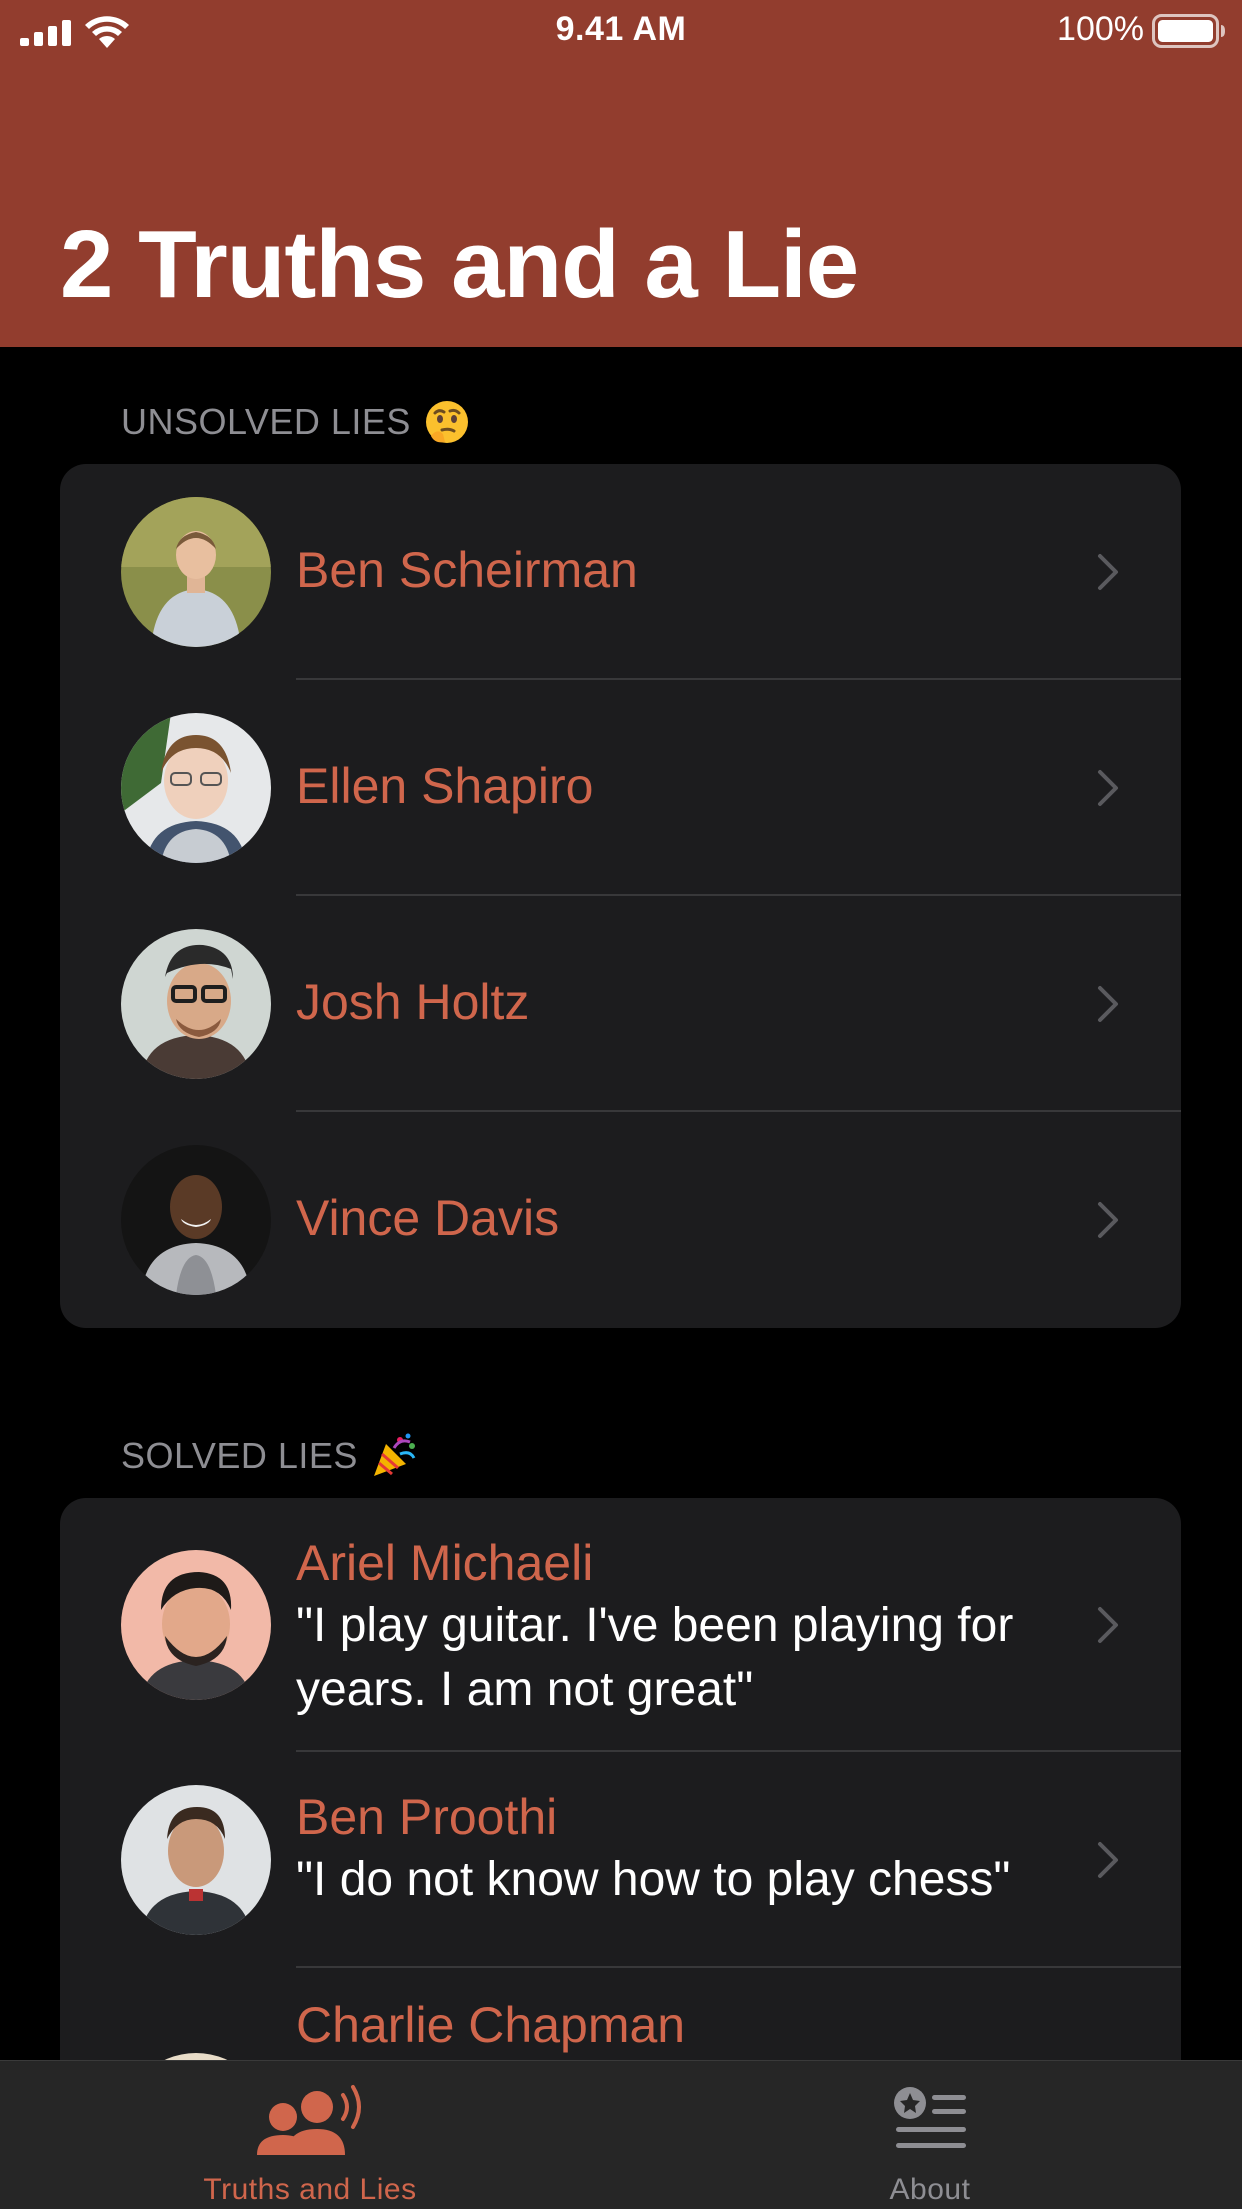 This screenshot has width=1242, height=2209. Describe the element at coordinates (620, 1004) in the screenshot. I see `list-item-josh-holtz: Josh Holtz` at that location.